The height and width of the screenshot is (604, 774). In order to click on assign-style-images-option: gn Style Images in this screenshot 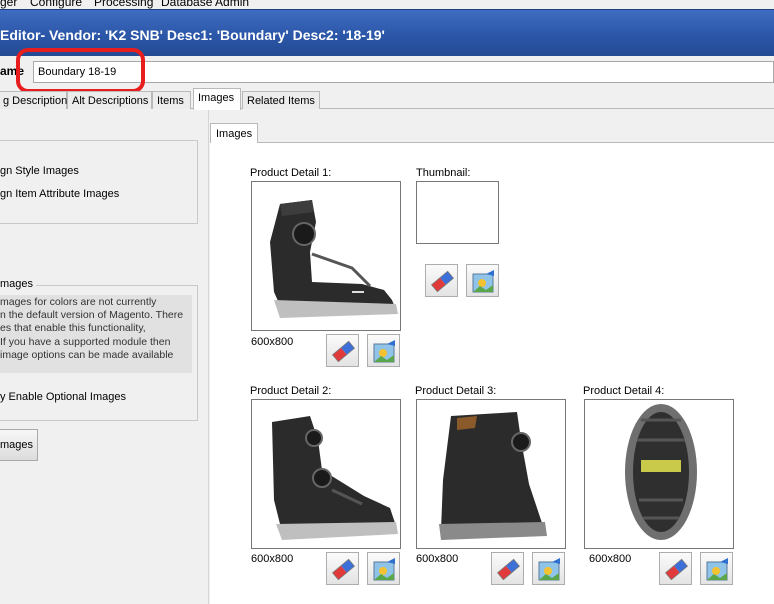, I will do `click(39, 171)`.